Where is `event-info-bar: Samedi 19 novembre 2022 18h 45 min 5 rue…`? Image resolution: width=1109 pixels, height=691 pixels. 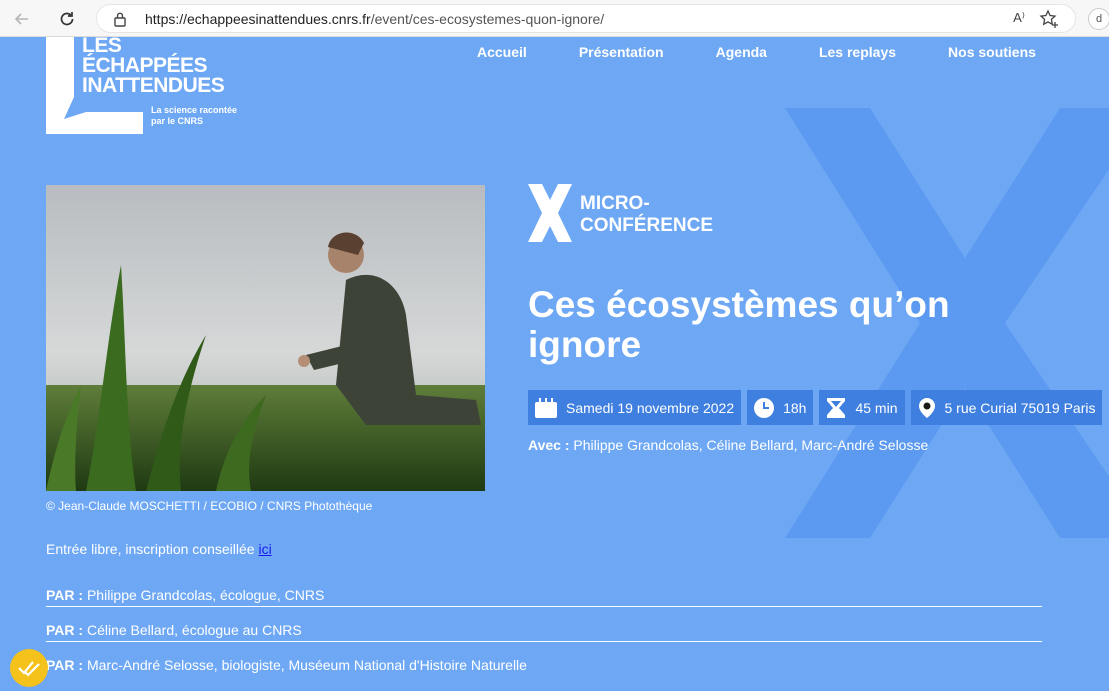 event-info-bar: Samedi 19 novembre 2022 18h 45 min 5 rue… is located at coordinates (815, 407).